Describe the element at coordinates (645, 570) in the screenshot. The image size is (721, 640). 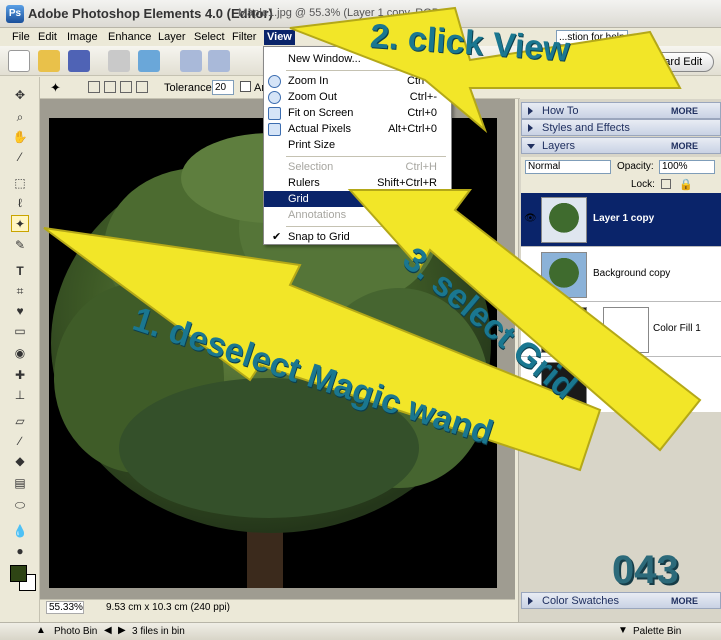
I see `frame-number: 043` at that location.